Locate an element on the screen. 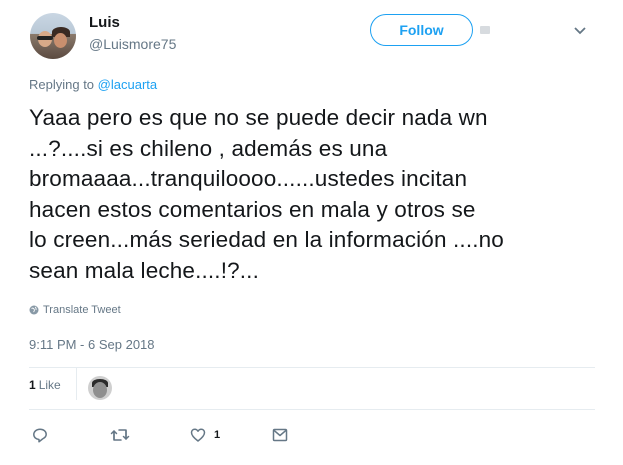 The image size is (623, 465). likes-count: 1 is located at coordinates (32, 385).